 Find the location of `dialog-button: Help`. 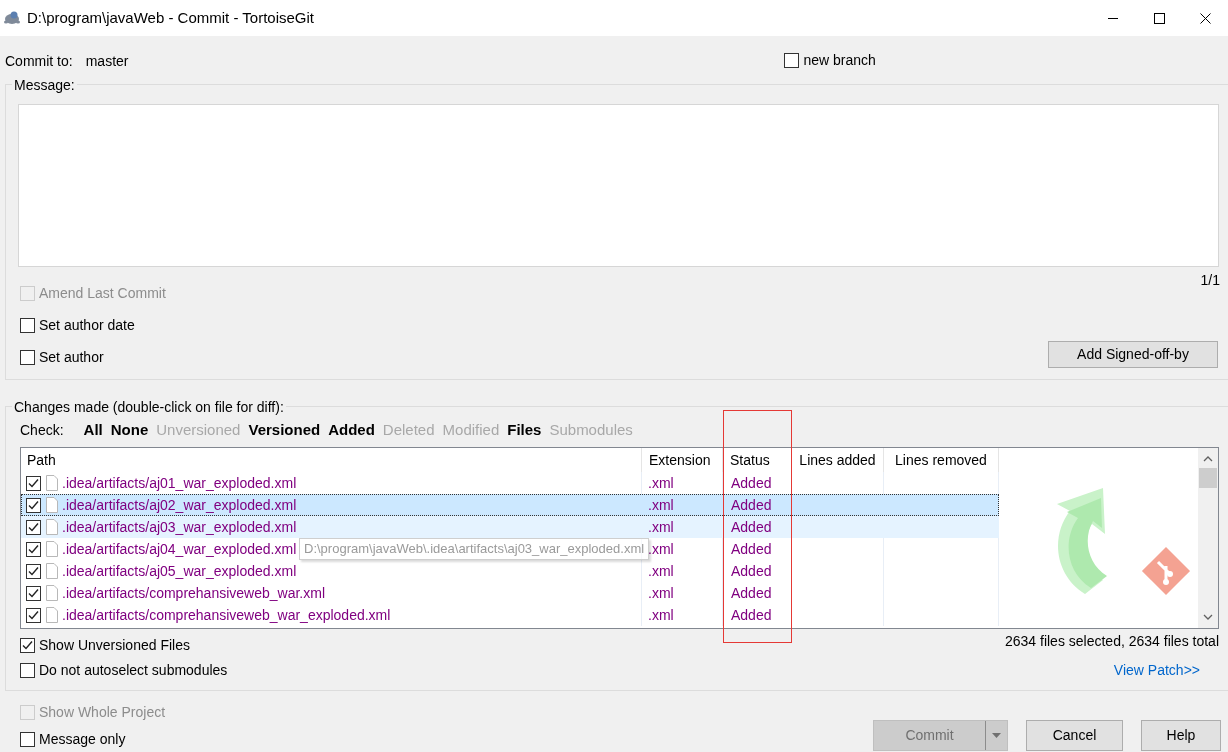

dialog-button: Help is located at coordinates (1181, 735).